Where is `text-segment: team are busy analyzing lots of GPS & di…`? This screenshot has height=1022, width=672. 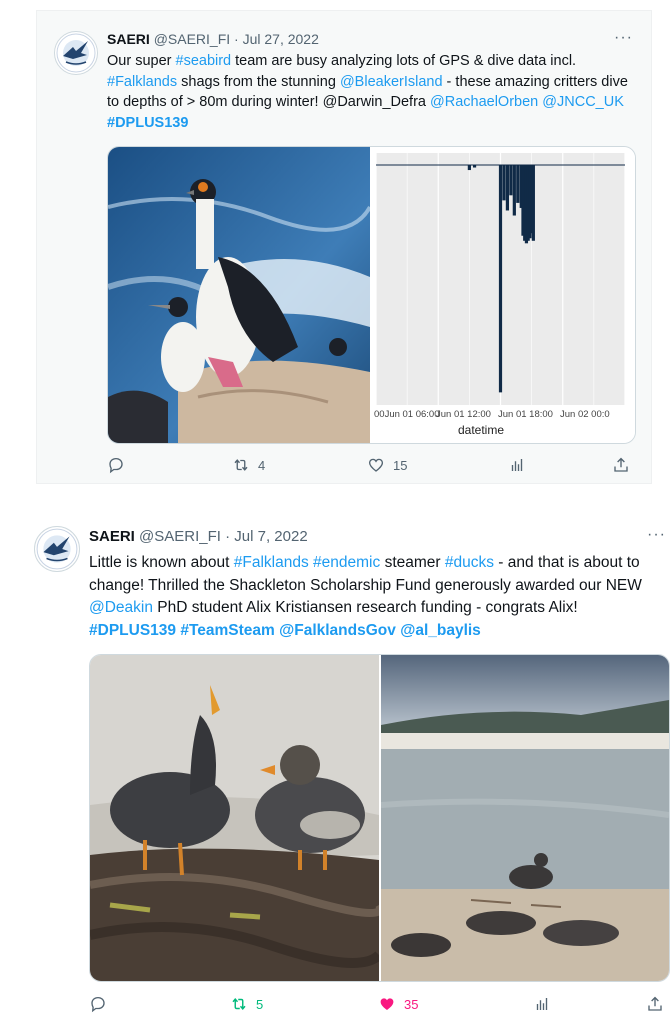
text-segment: team are busy analyzing lots of GPS & di… is located at coordinates (404, 61).